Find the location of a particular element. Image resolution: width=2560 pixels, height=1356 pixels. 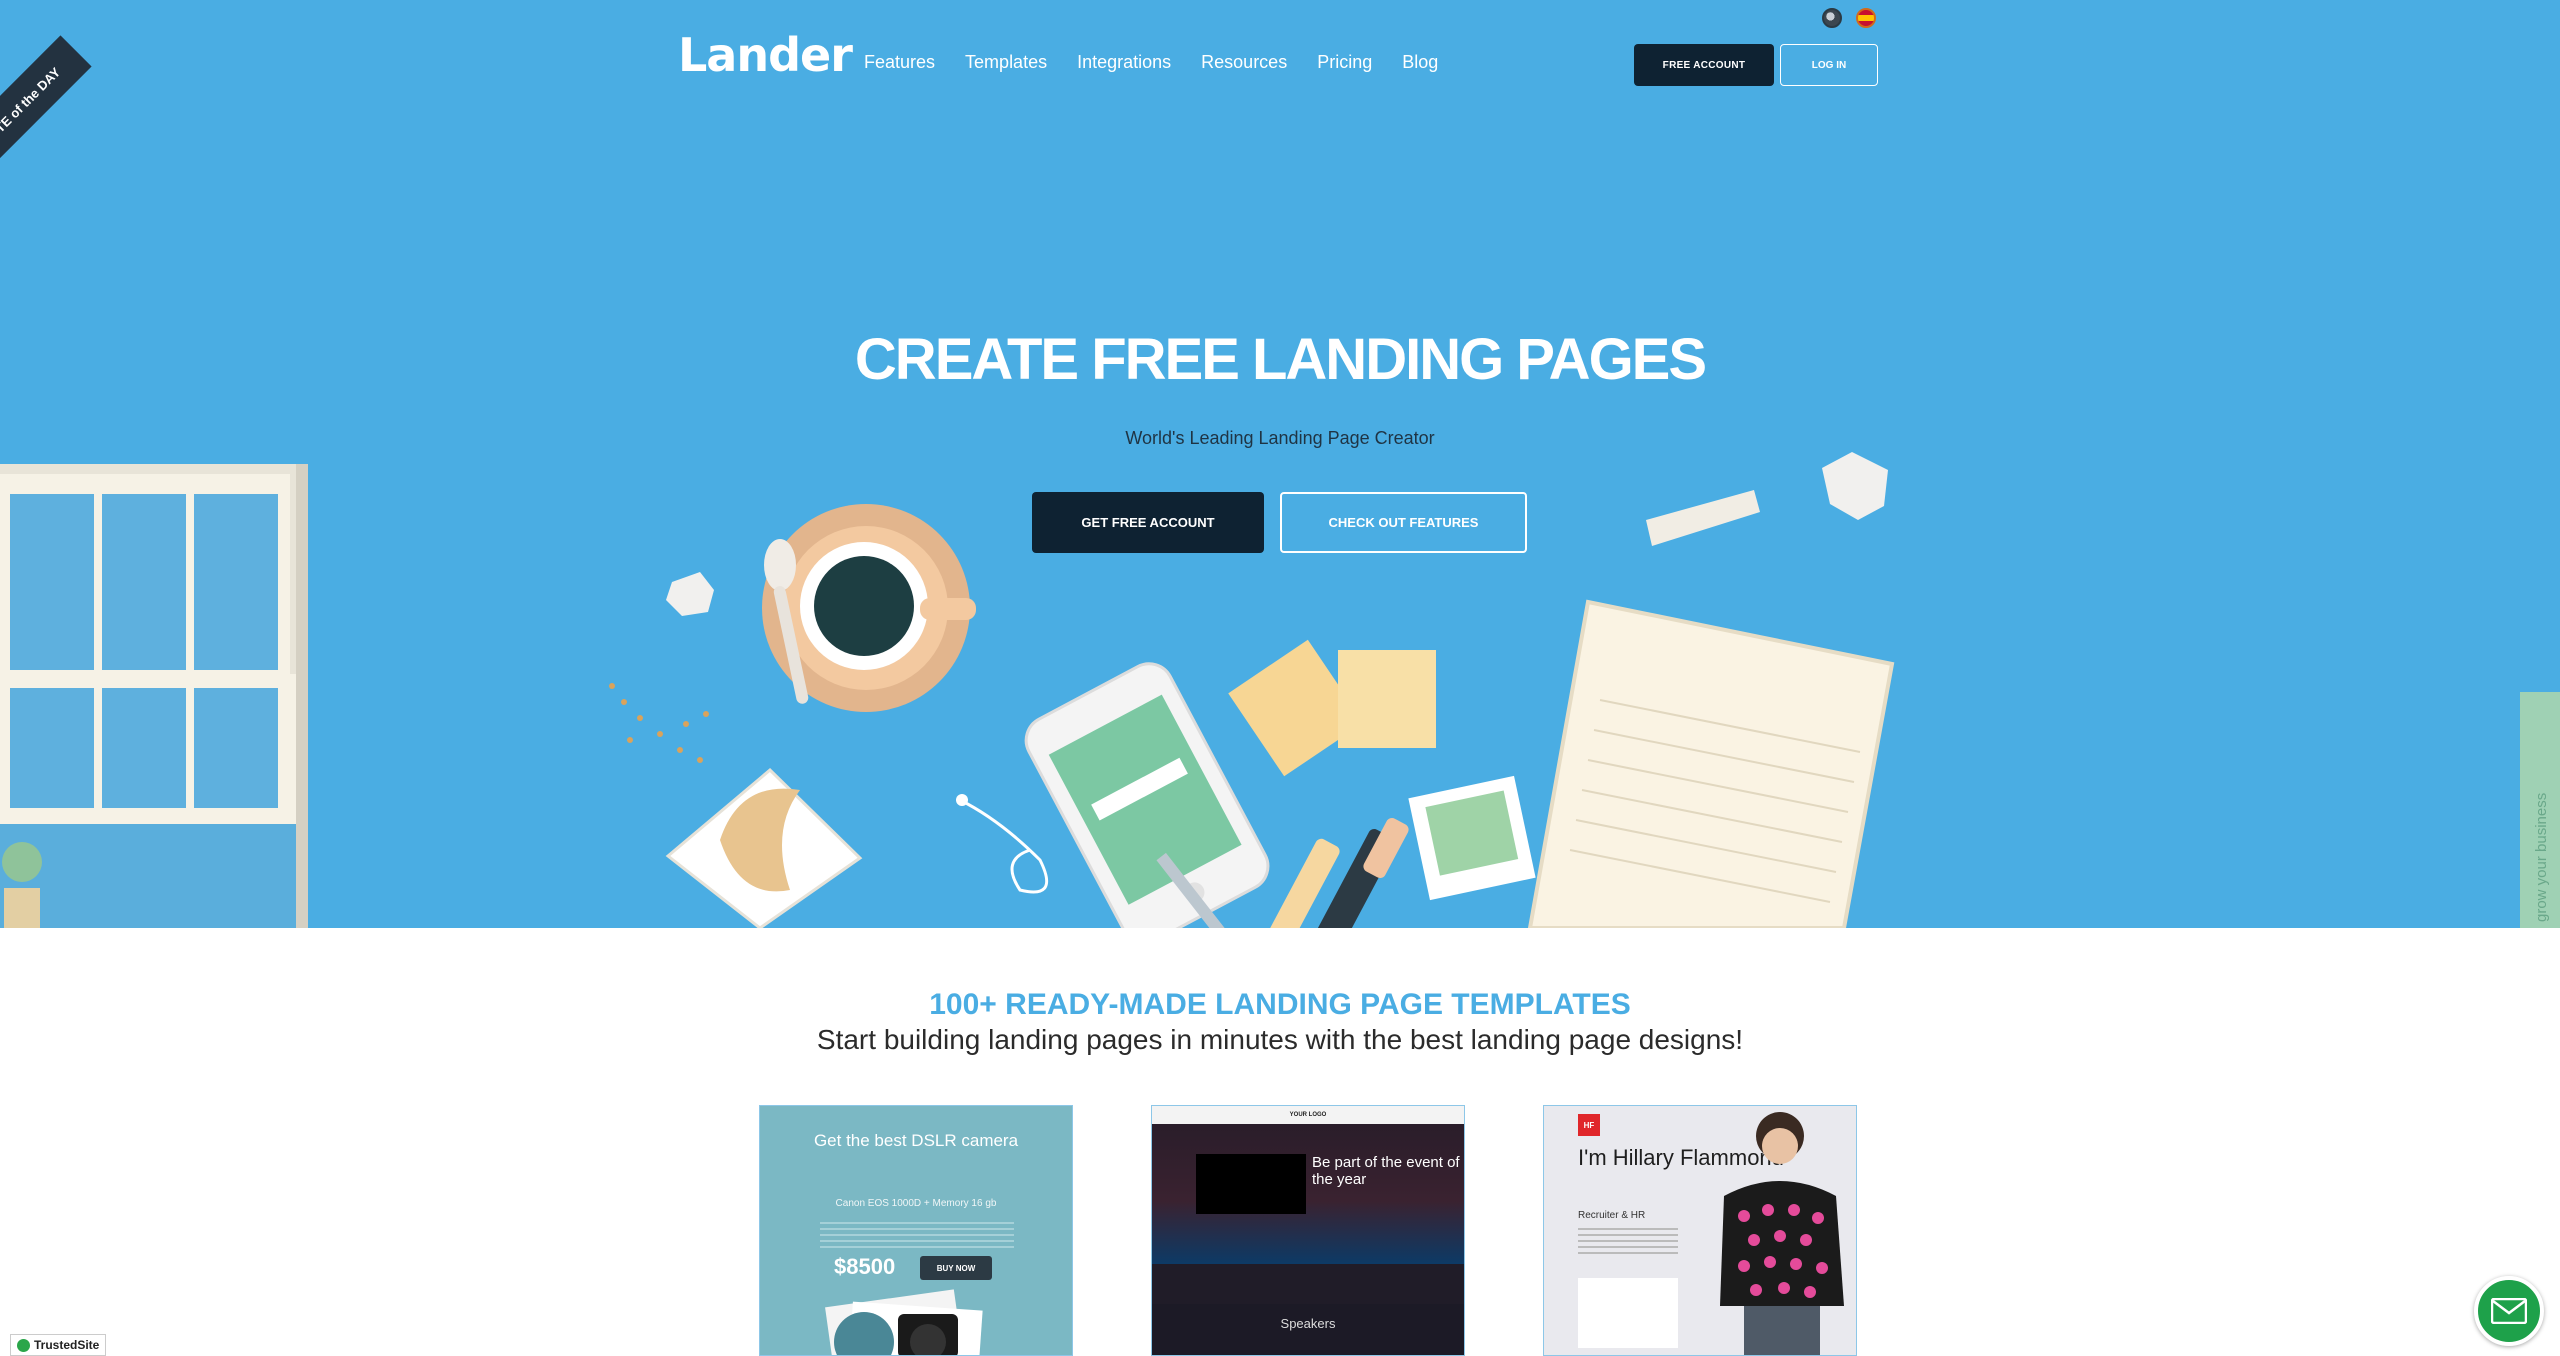

lander-logo: Lander is located at coordinates (765, 55).